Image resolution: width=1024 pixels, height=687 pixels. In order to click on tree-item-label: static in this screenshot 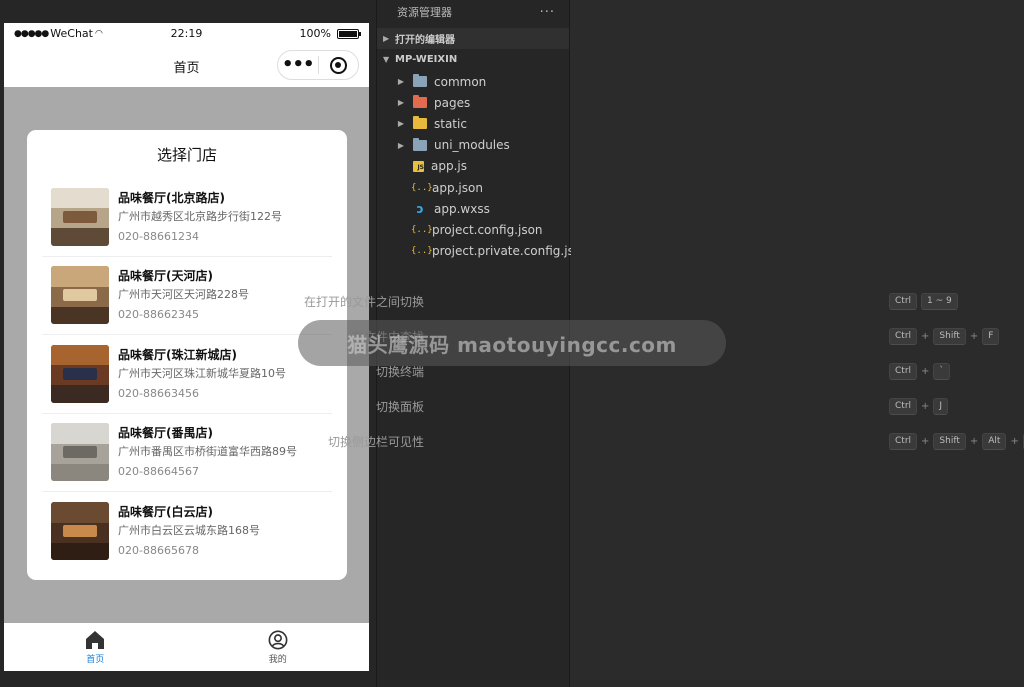, I will do `click(450, 123)`.